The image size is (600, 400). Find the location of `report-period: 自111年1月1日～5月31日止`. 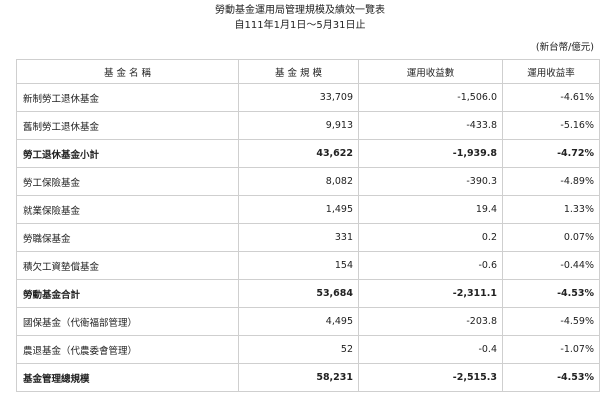

report-period: 自111年1月1日～5月31日止 is located at coordinates (300, 25).